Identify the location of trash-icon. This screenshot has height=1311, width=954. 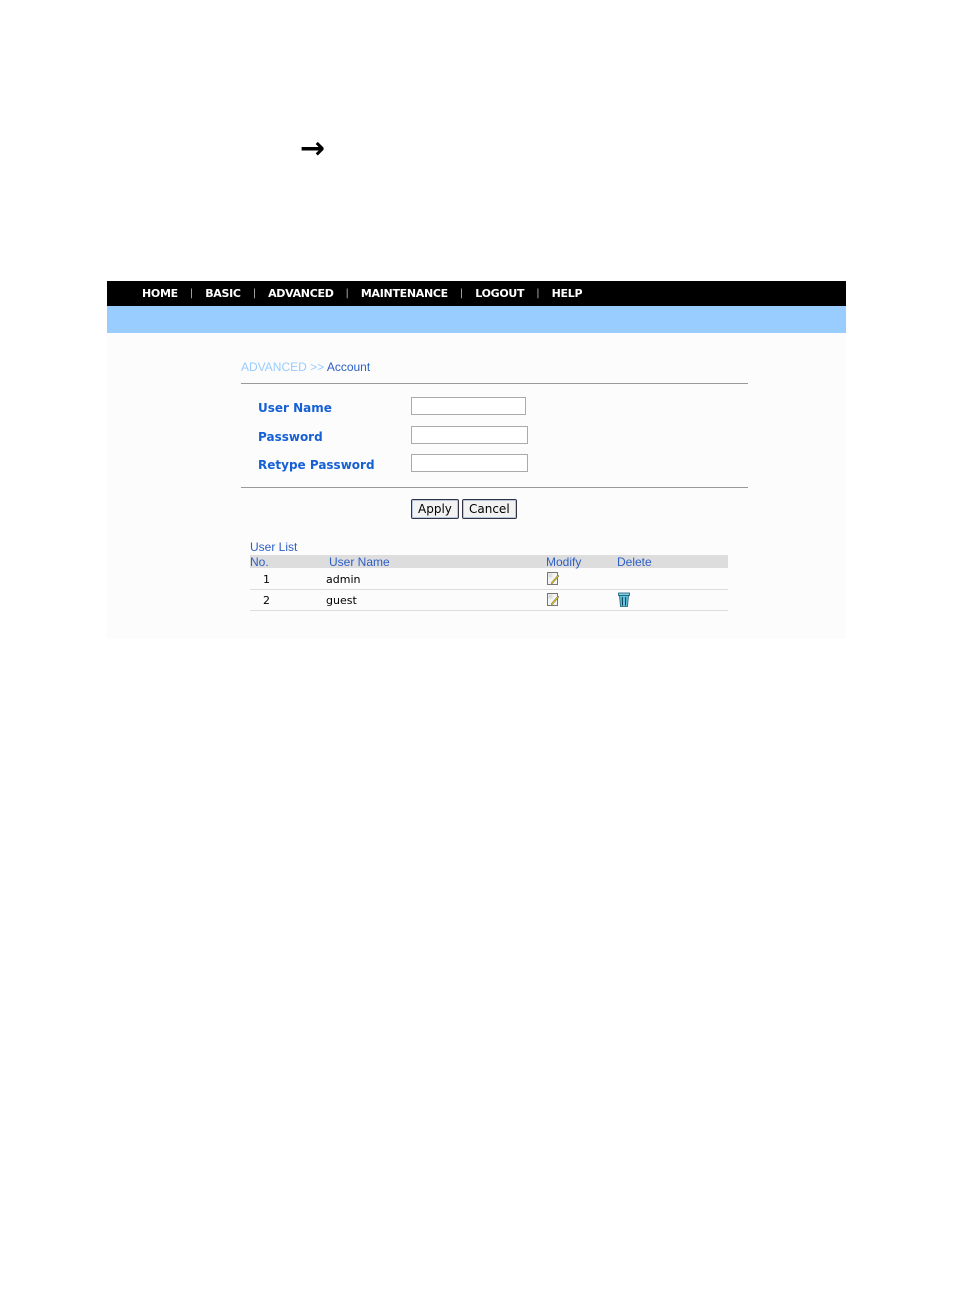
(624, 599).